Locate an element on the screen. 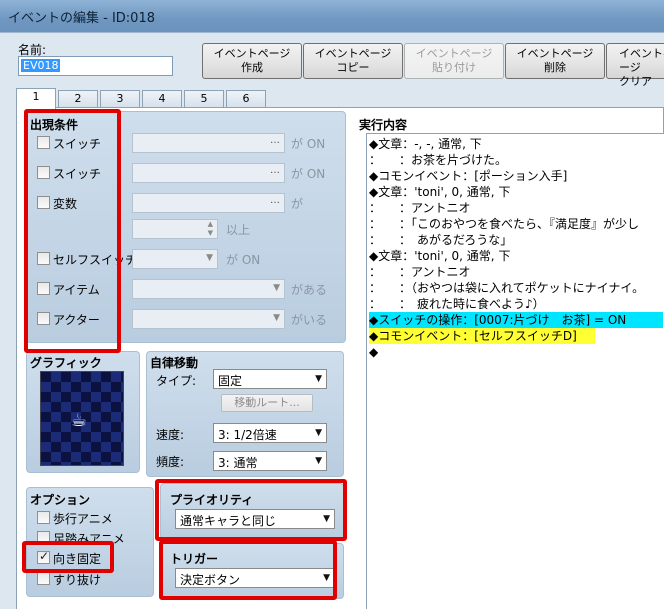 The height and width of the screenshot is (609, 664). item-suffix: がある is located at coordinates (309, 290).